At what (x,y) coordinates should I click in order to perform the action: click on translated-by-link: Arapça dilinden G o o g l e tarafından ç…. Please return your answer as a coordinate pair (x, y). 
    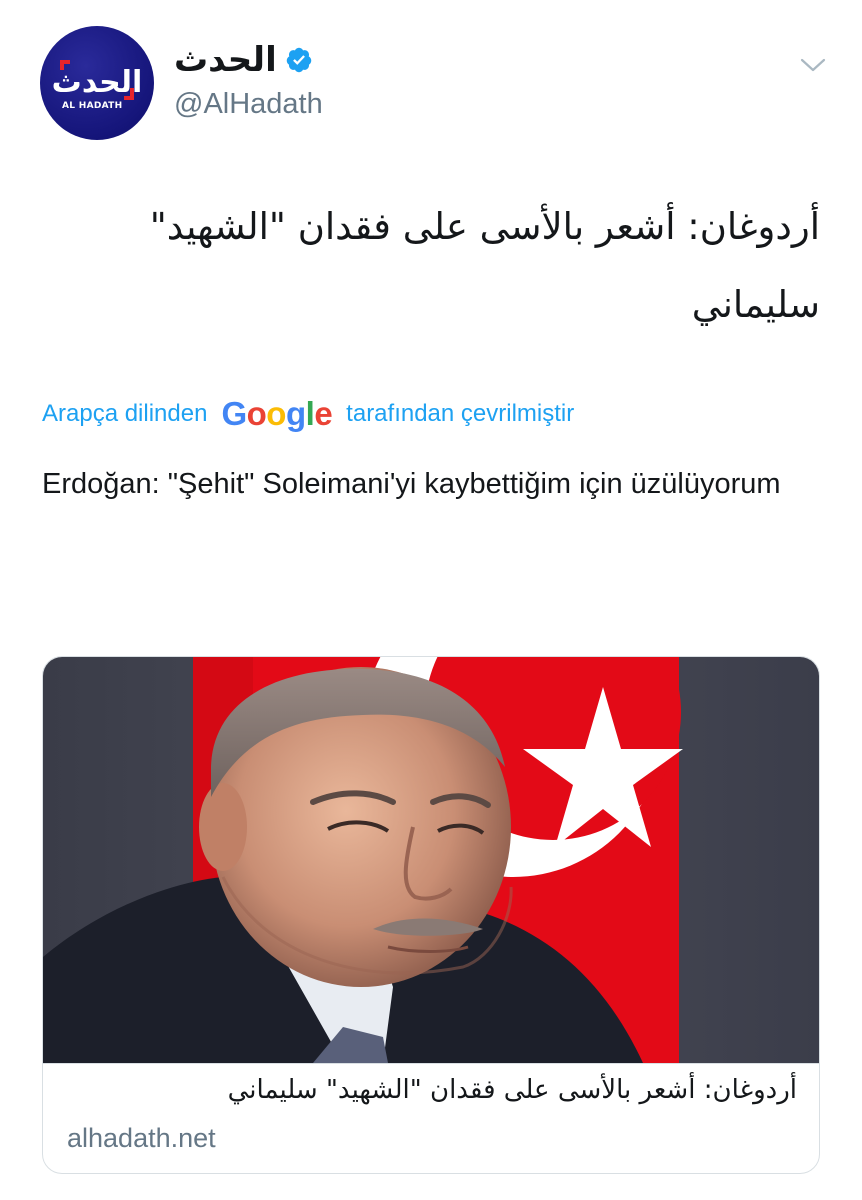
    Looking at the image, I should click on (308, 414).